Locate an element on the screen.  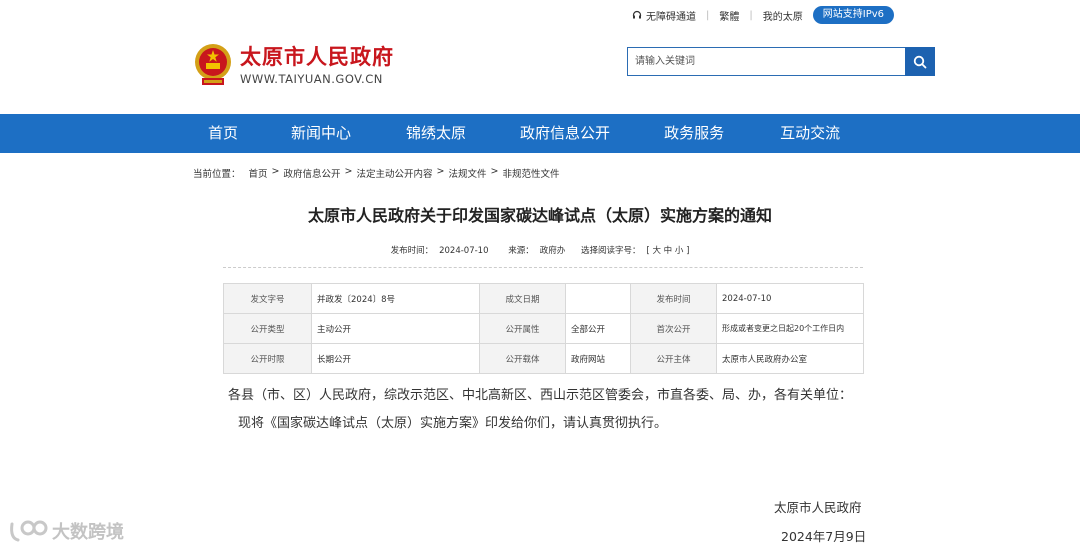
top-utility-bar: 无障碍通道 | 繁體 | 我的太原 网站支持IPv6 is located at coordinates (763, 15).